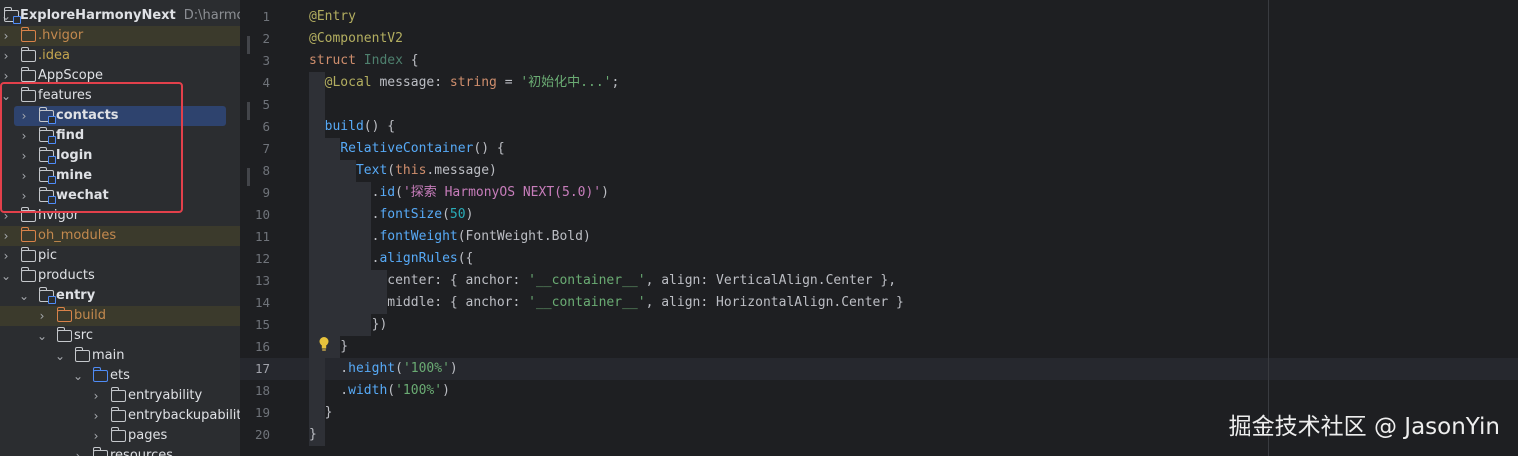  What do you see at coordinates (120, 256) in the screenshot?
I see `tree-item-pic: › pic` at bounding box center [120, 256].